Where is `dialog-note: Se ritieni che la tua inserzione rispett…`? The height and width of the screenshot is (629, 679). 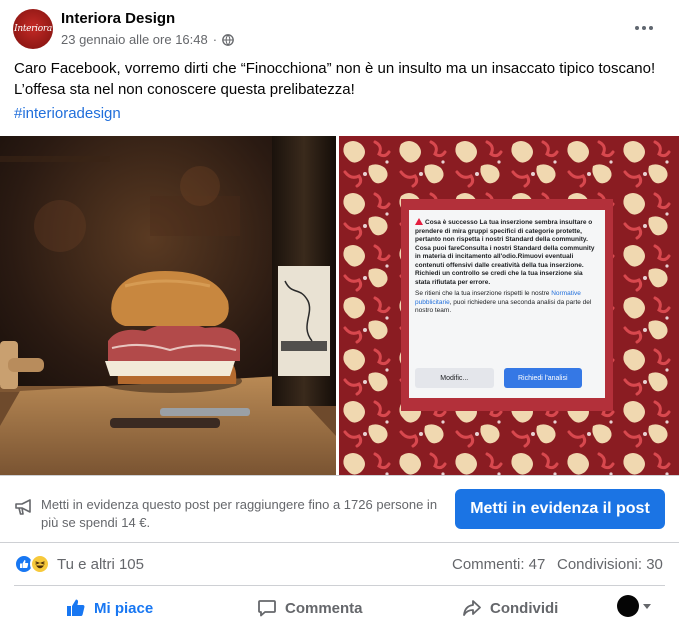 dialog-note: Se ritieni che la tua inserzione rispett… is located at coordinates (507, 303).